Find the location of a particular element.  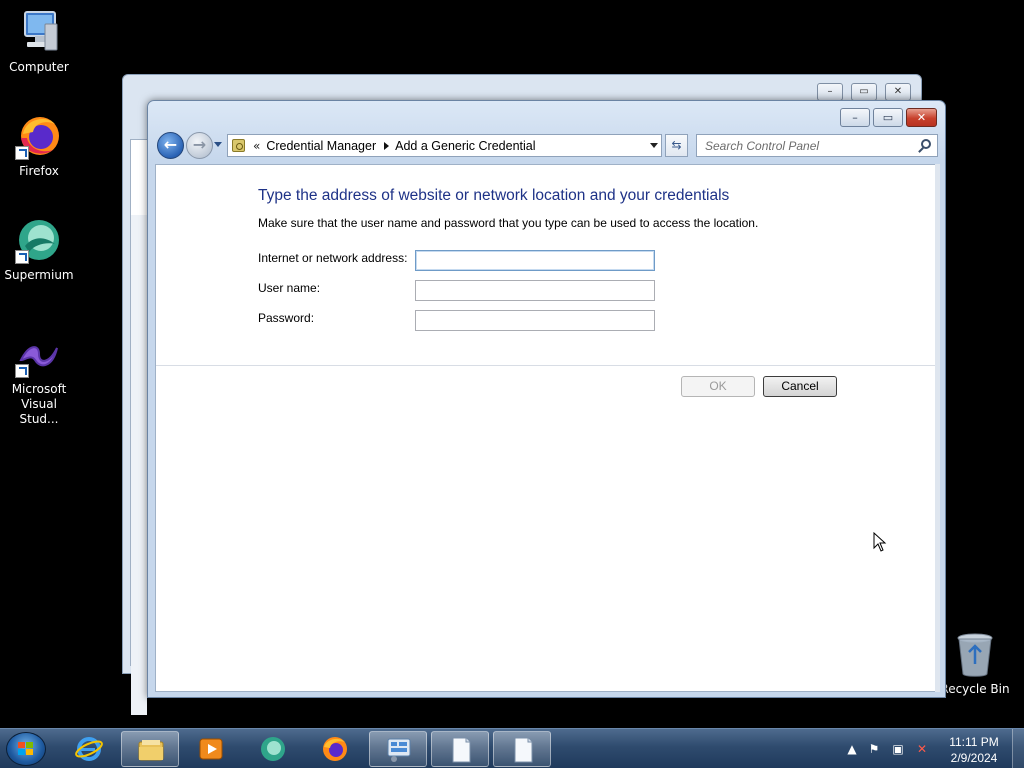

taskbar-firefox is located at coordinates (335, 749).